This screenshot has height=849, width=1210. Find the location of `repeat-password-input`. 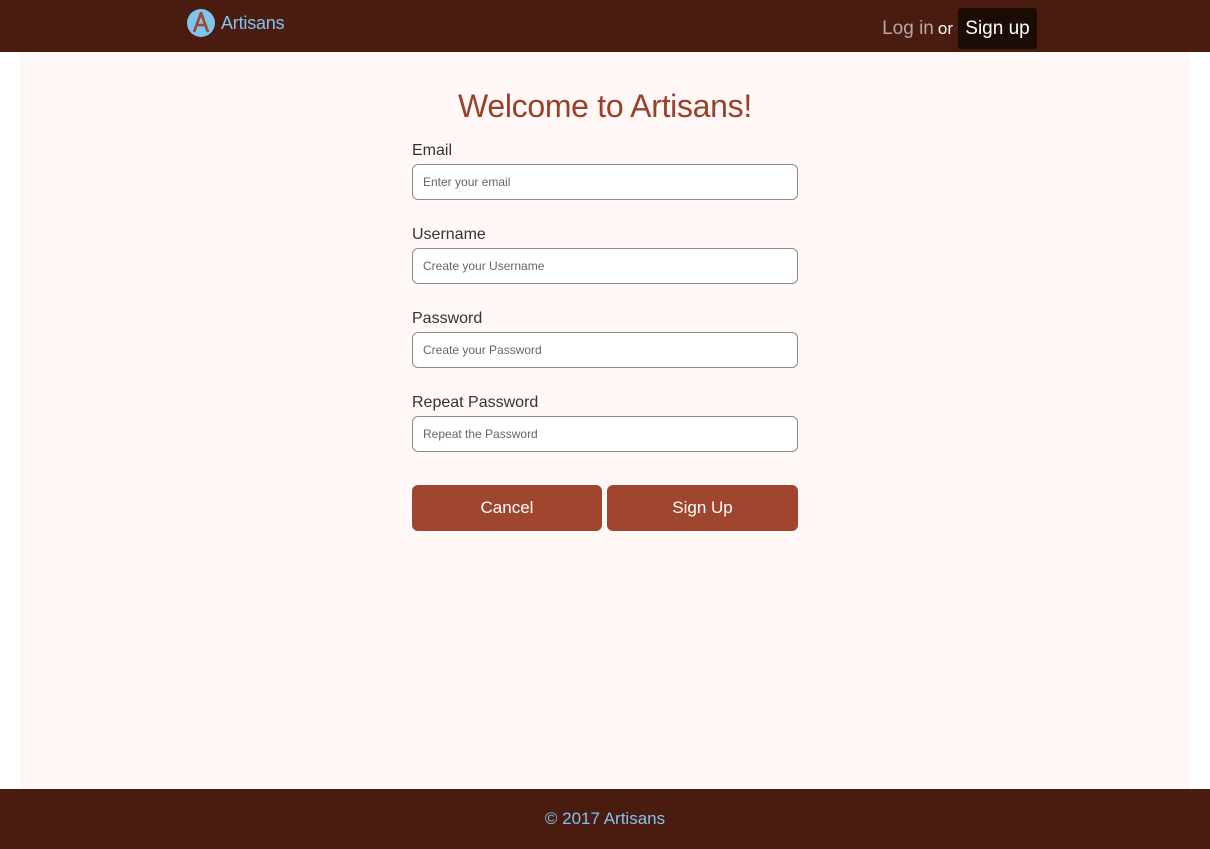

repeat-password-input is located at coordinates (605, 434).